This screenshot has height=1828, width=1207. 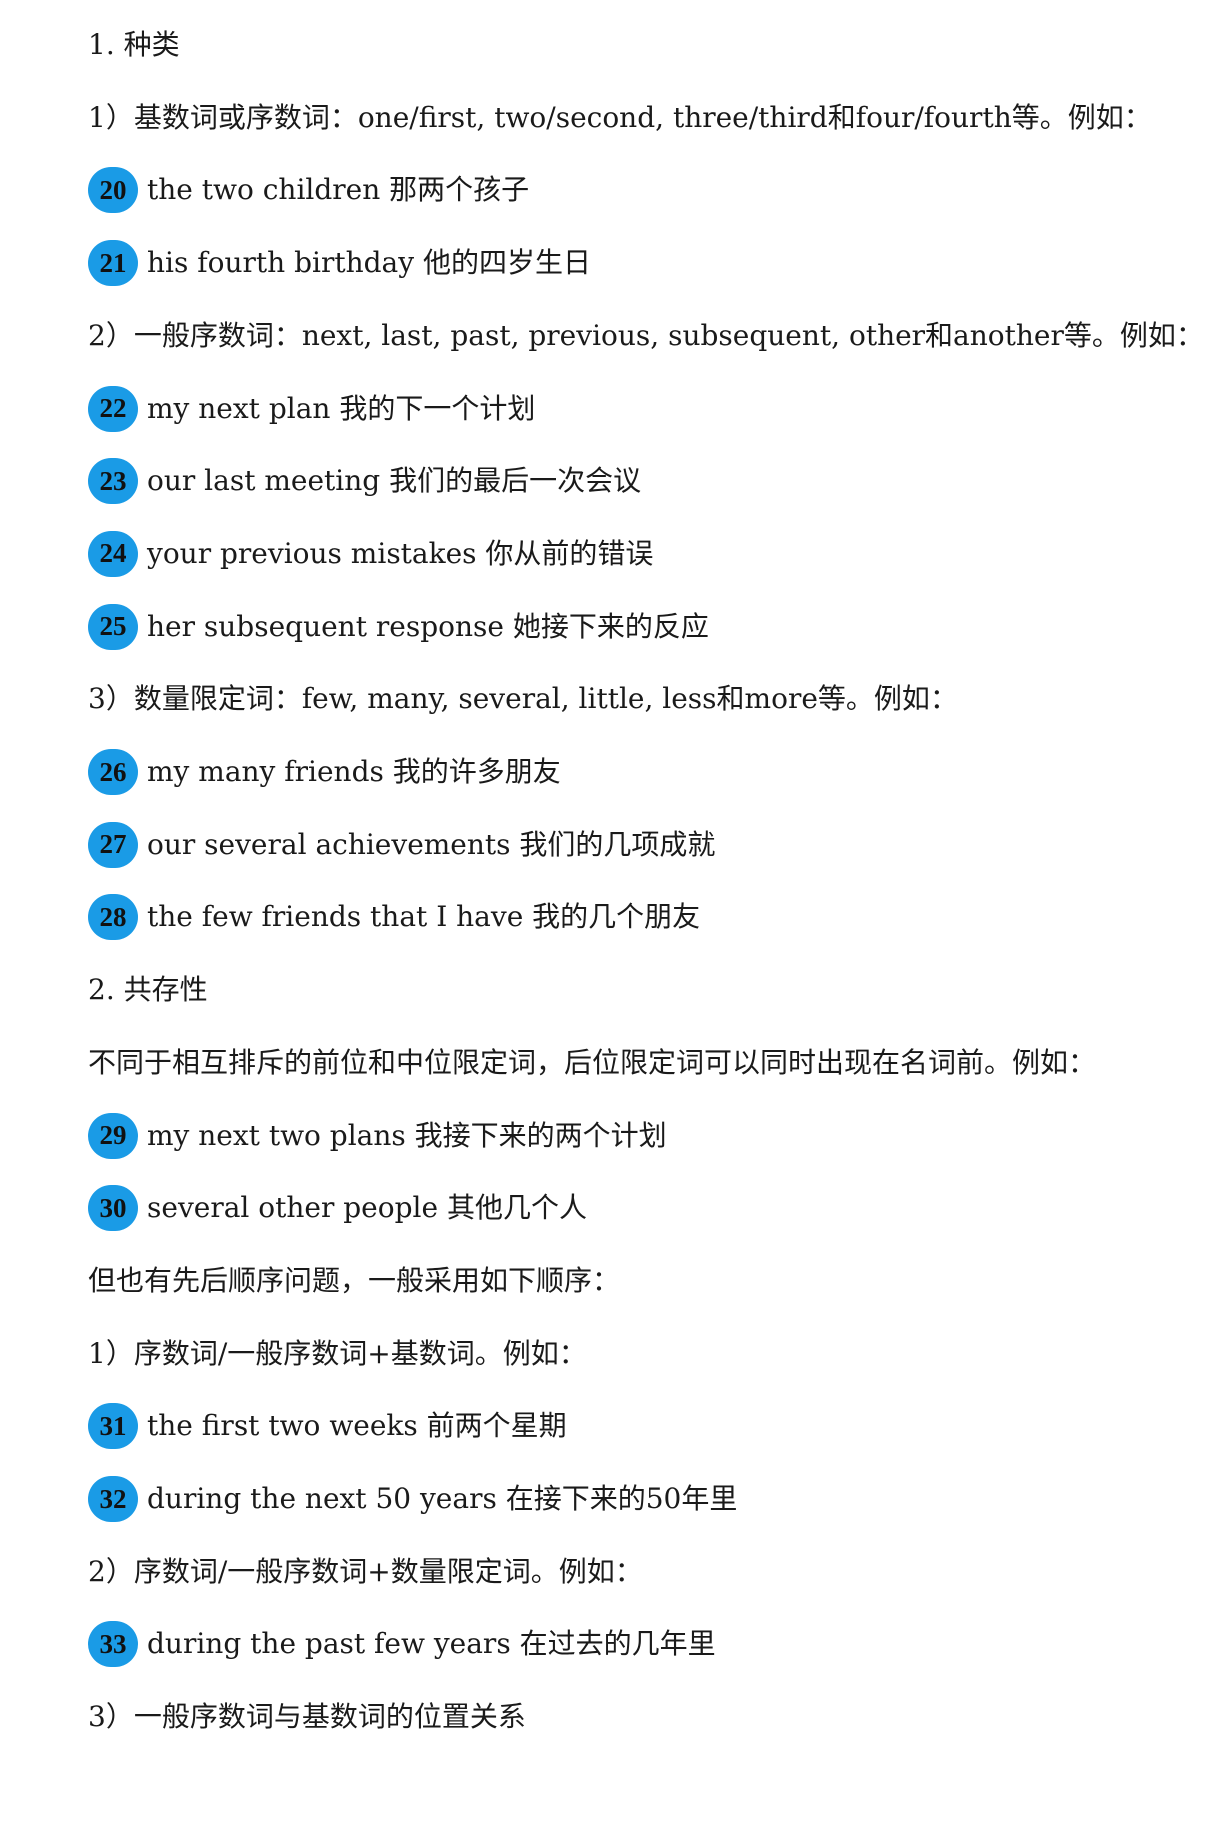 I want to click on example-number-badge: 28, so click(x=113, y=917).